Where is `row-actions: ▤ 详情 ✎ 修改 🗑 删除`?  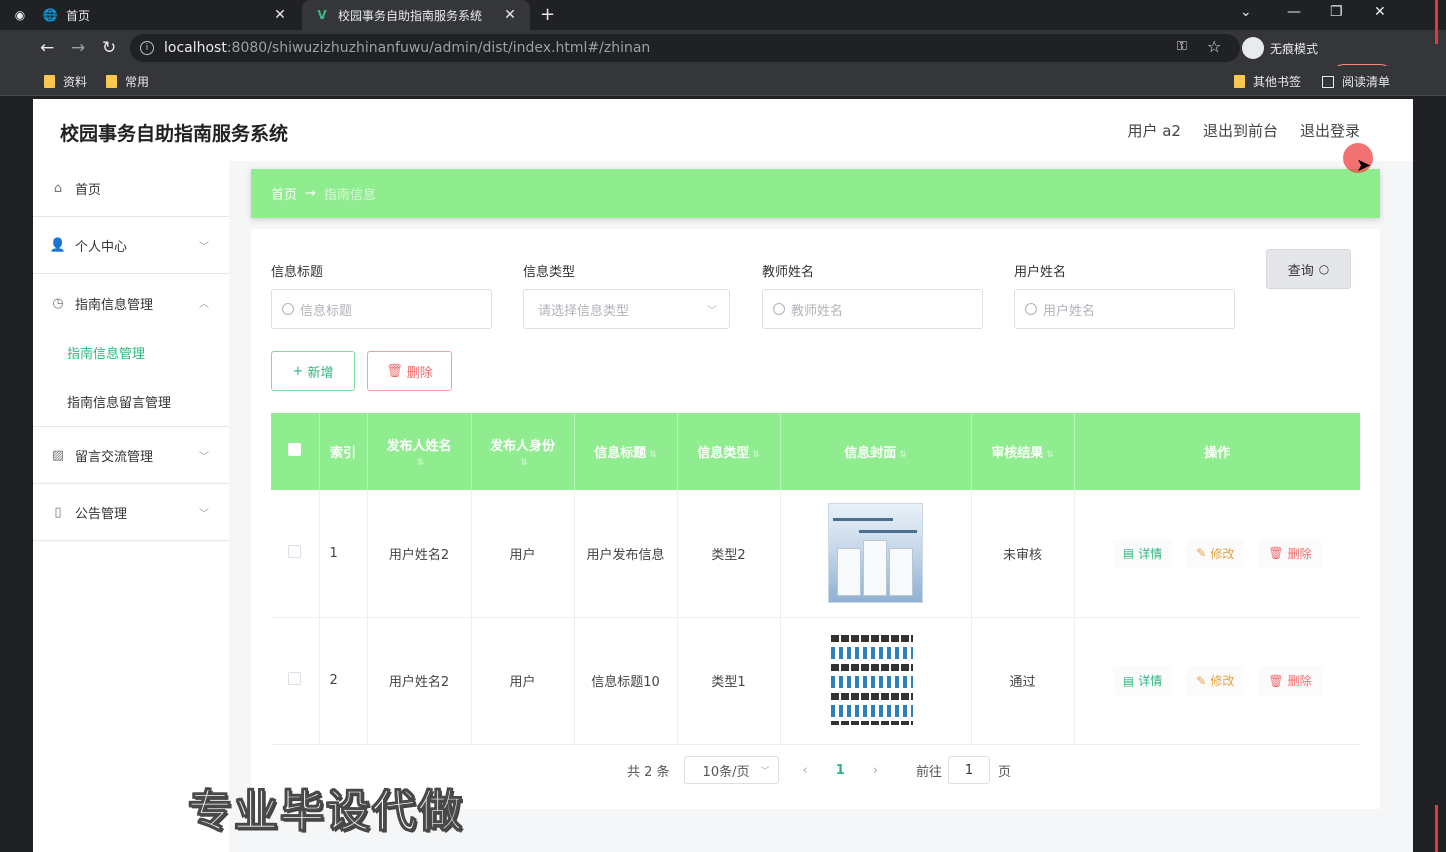
row-actions: ▤ 详情 ✎ 修改 🗑 删除 is located at coordinates (1218, 553).